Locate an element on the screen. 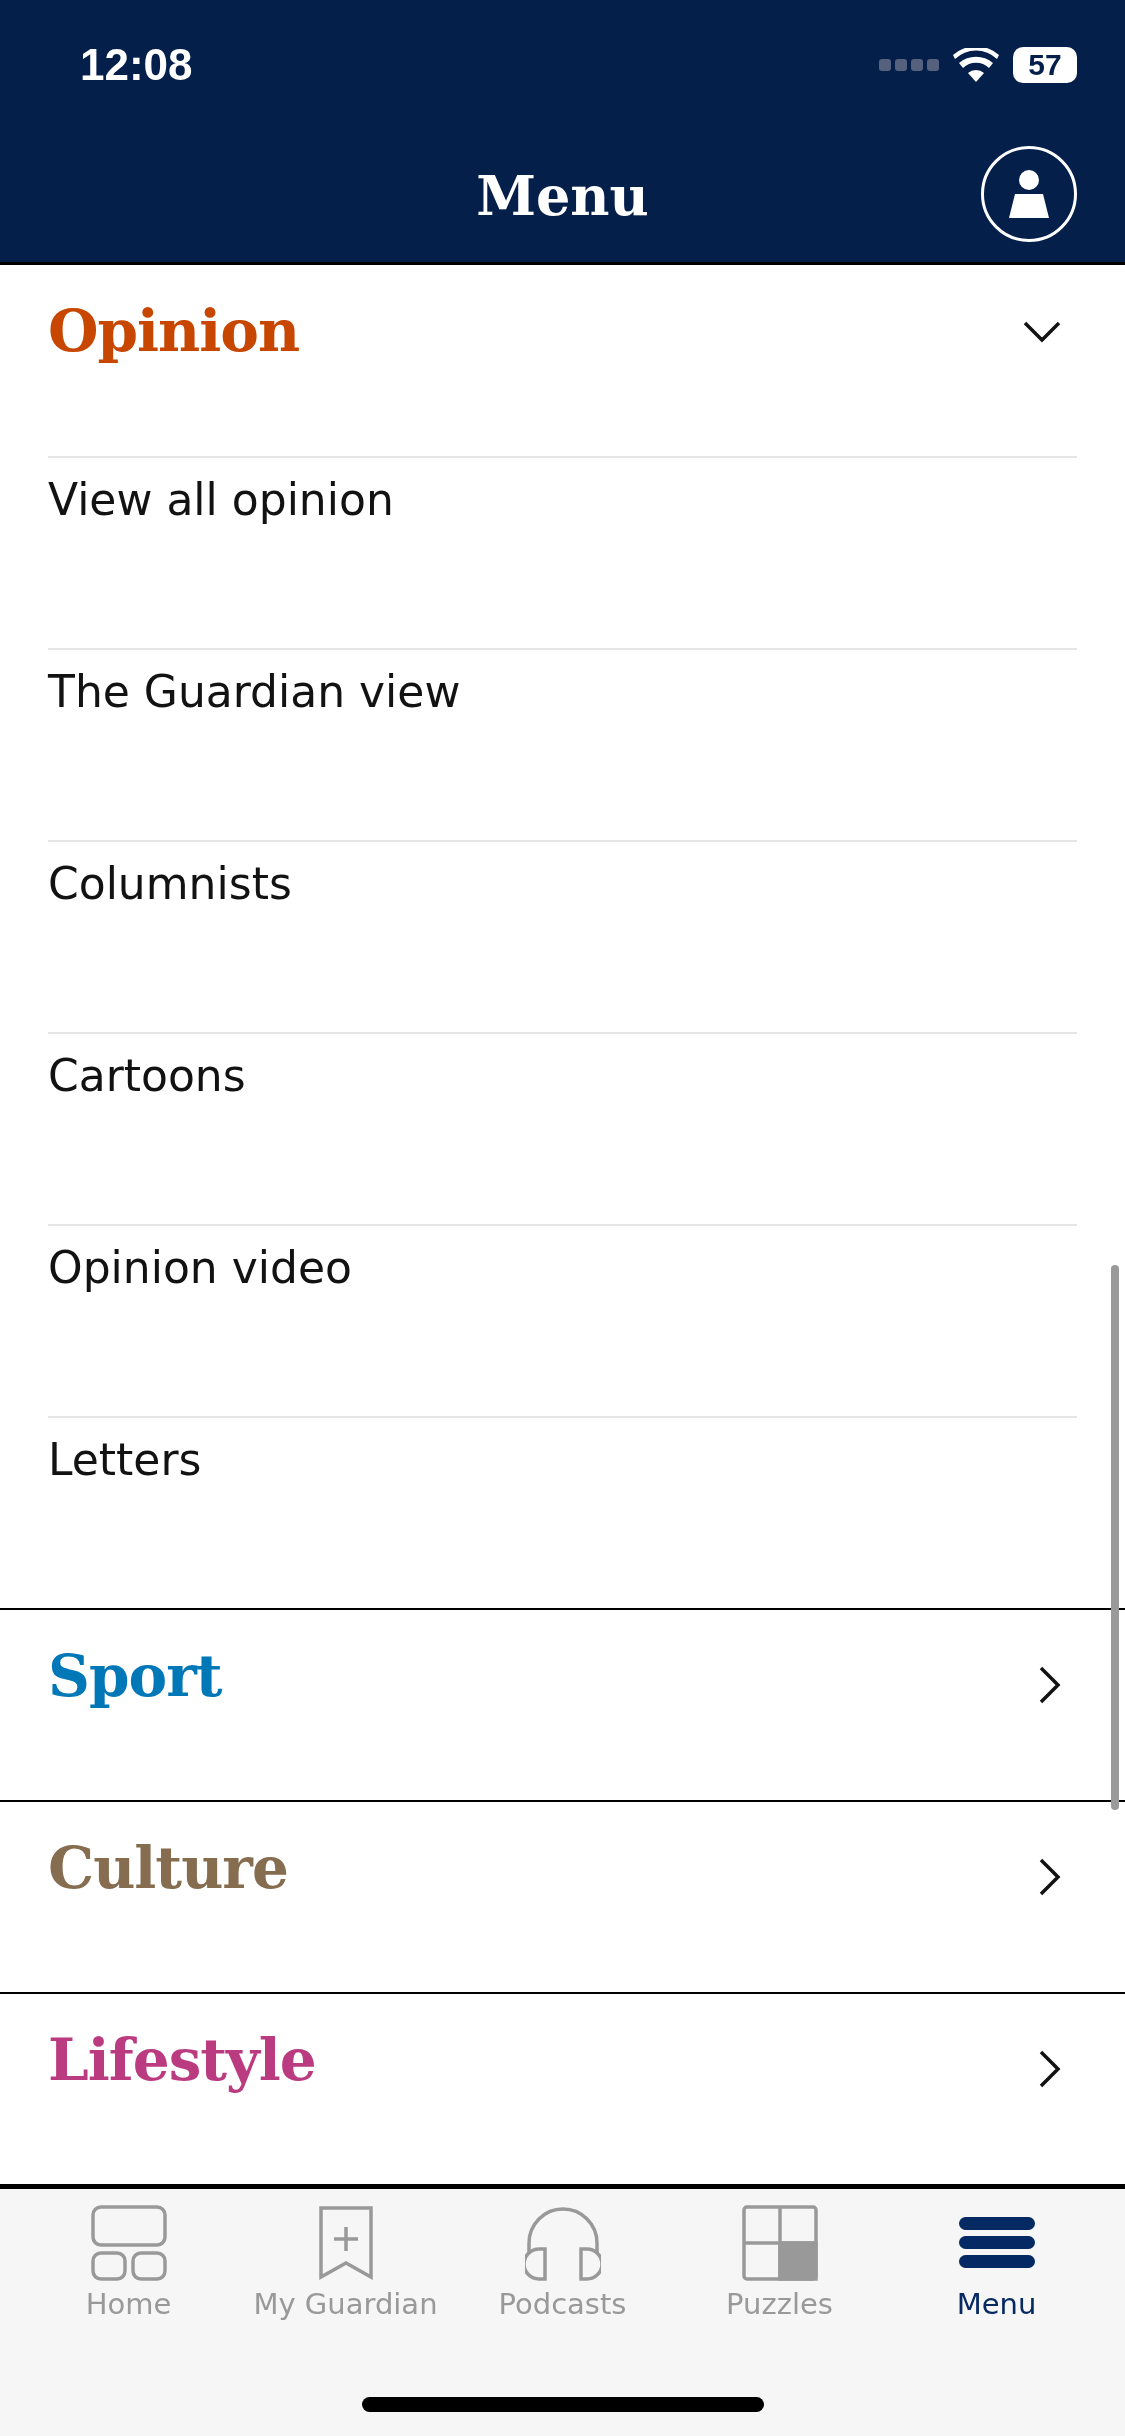 Image resolution: width=1125 pixels, height=2436 pixels. subsection-link: Opinion video is located at coordinates (200, 1267).